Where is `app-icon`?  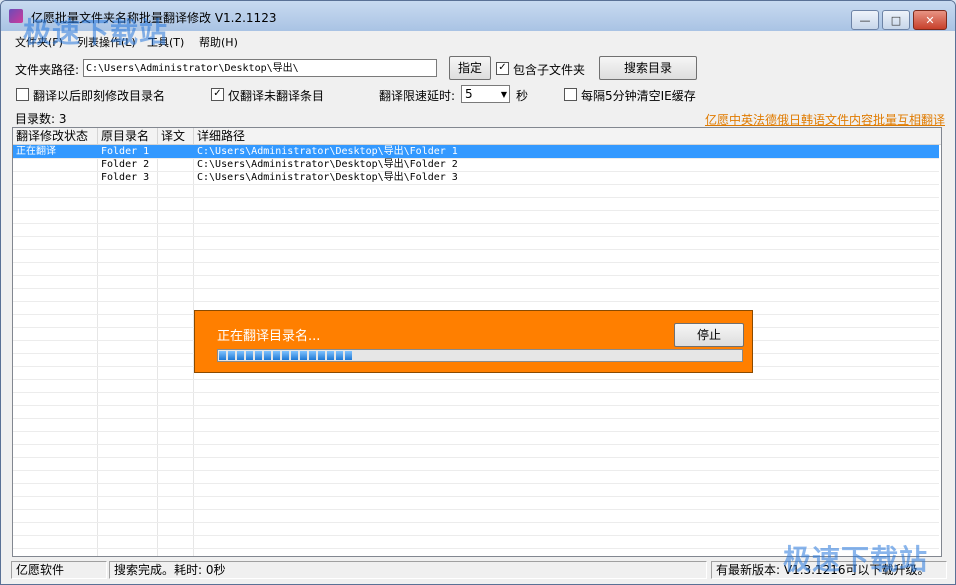
app-icon is located at coordinates (16, 16).